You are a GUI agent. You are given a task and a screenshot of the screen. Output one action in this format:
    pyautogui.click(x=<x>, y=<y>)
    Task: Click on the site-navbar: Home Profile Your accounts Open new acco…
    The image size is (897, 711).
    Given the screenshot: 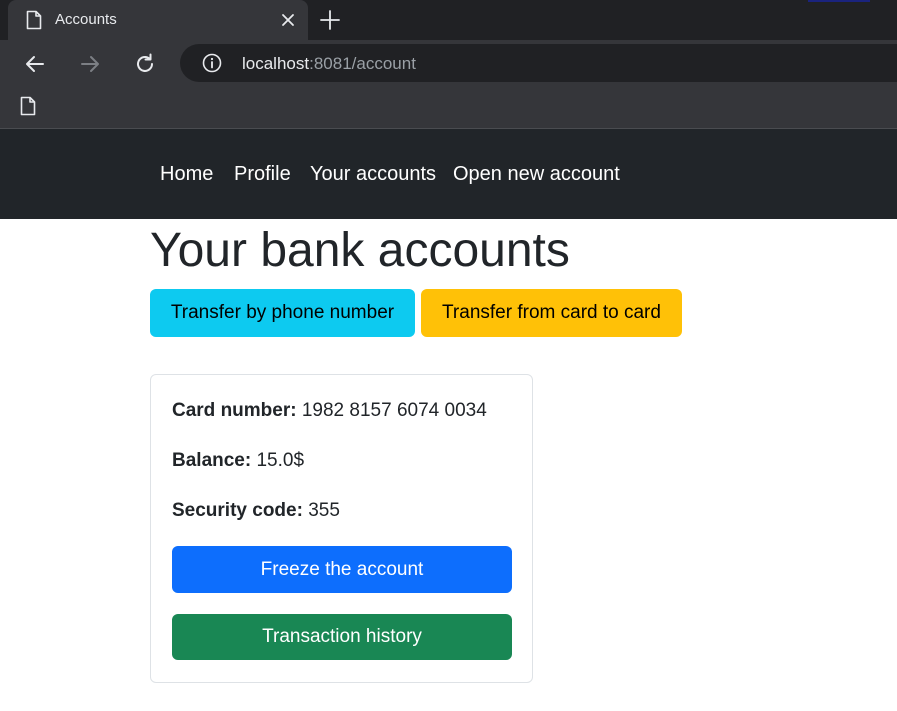 What is the action you would take?
    pyautogui.click(x=448, y=174)
    